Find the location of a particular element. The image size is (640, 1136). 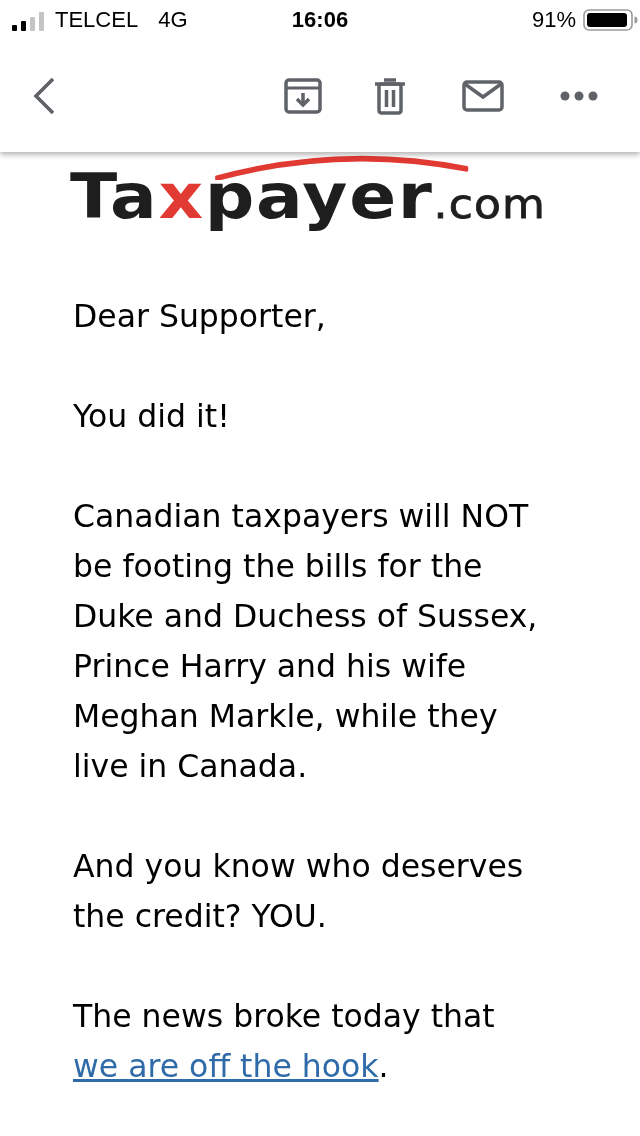

signal-icon is located at coordinates (28, 21).